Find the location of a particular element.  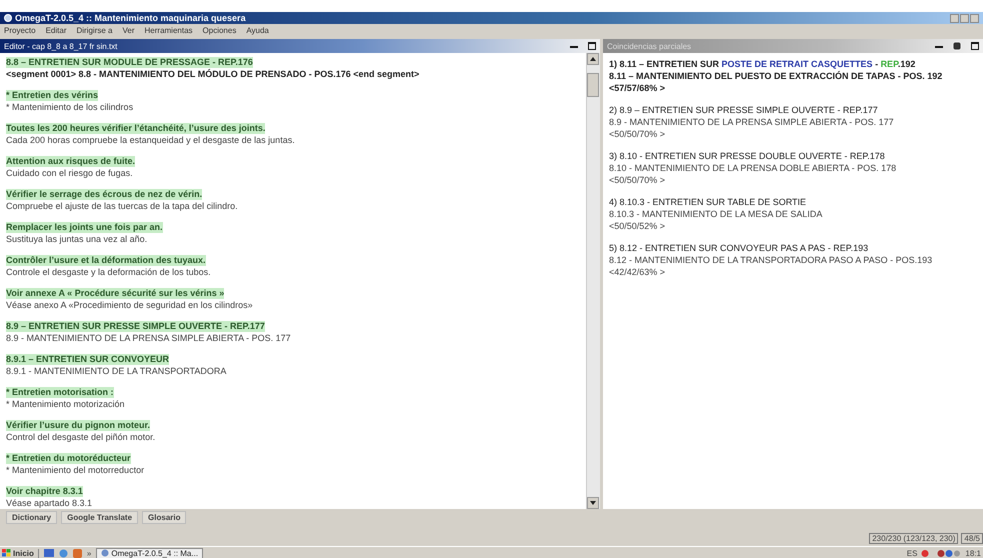

source-segment: * Entretien des vérins is located at coordinates (52, 95).